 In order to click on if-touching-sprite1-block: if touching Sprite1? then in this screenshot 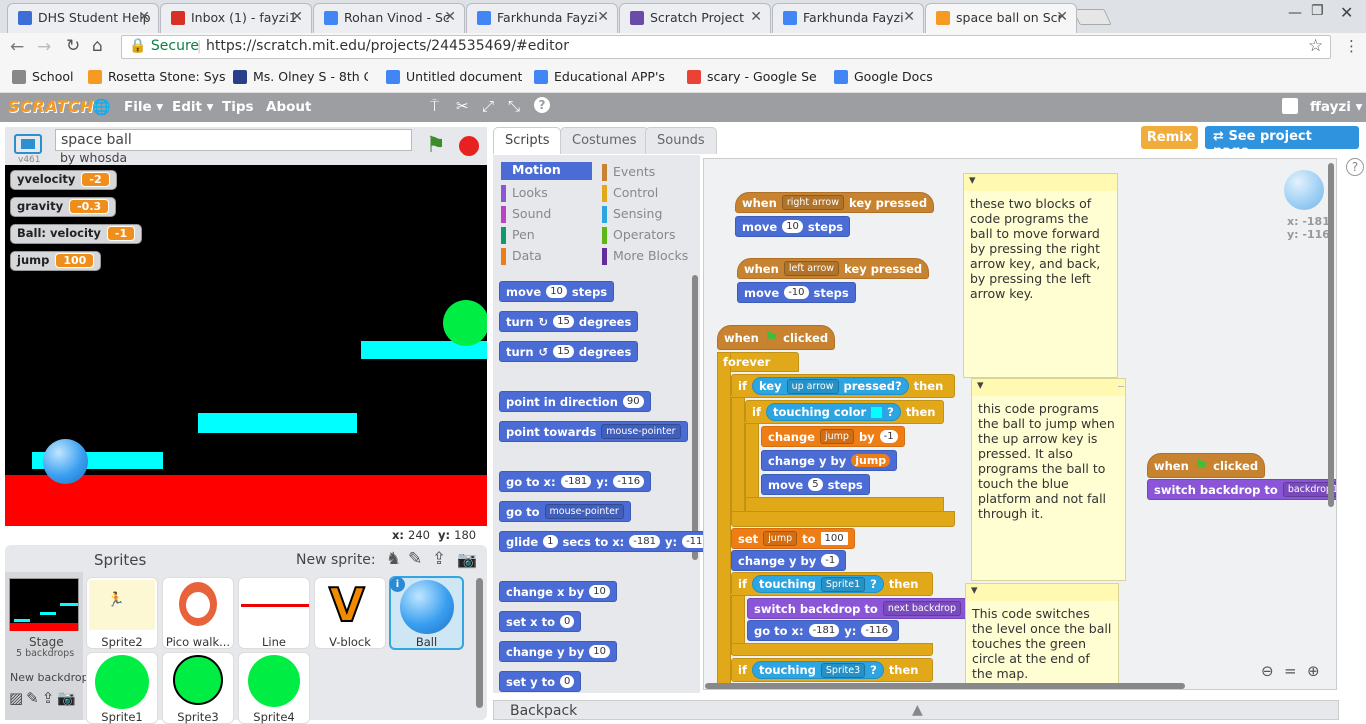, I will do `click(832, 584)`.